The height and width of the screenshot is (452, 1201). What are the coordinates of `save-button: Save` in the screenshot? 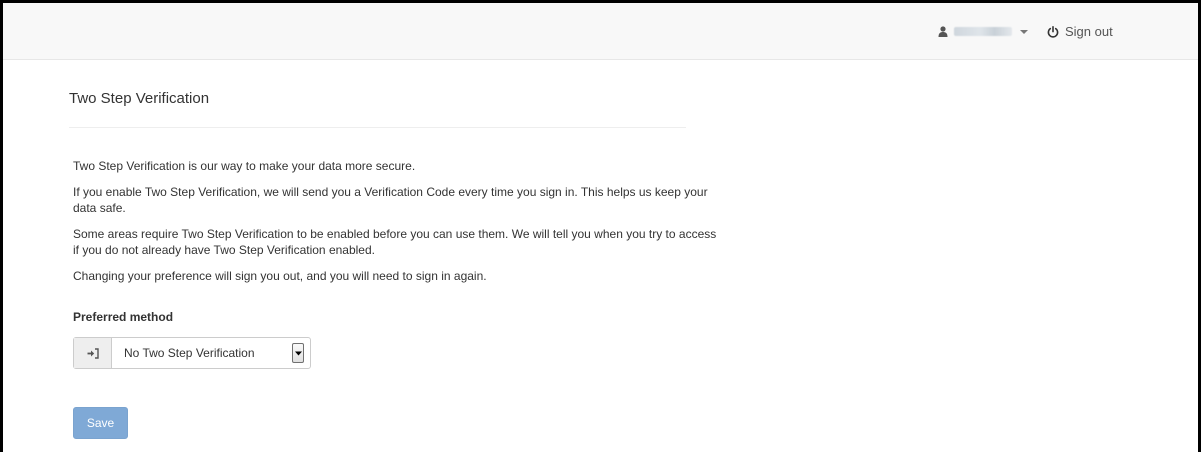 It's located at (100, 423).